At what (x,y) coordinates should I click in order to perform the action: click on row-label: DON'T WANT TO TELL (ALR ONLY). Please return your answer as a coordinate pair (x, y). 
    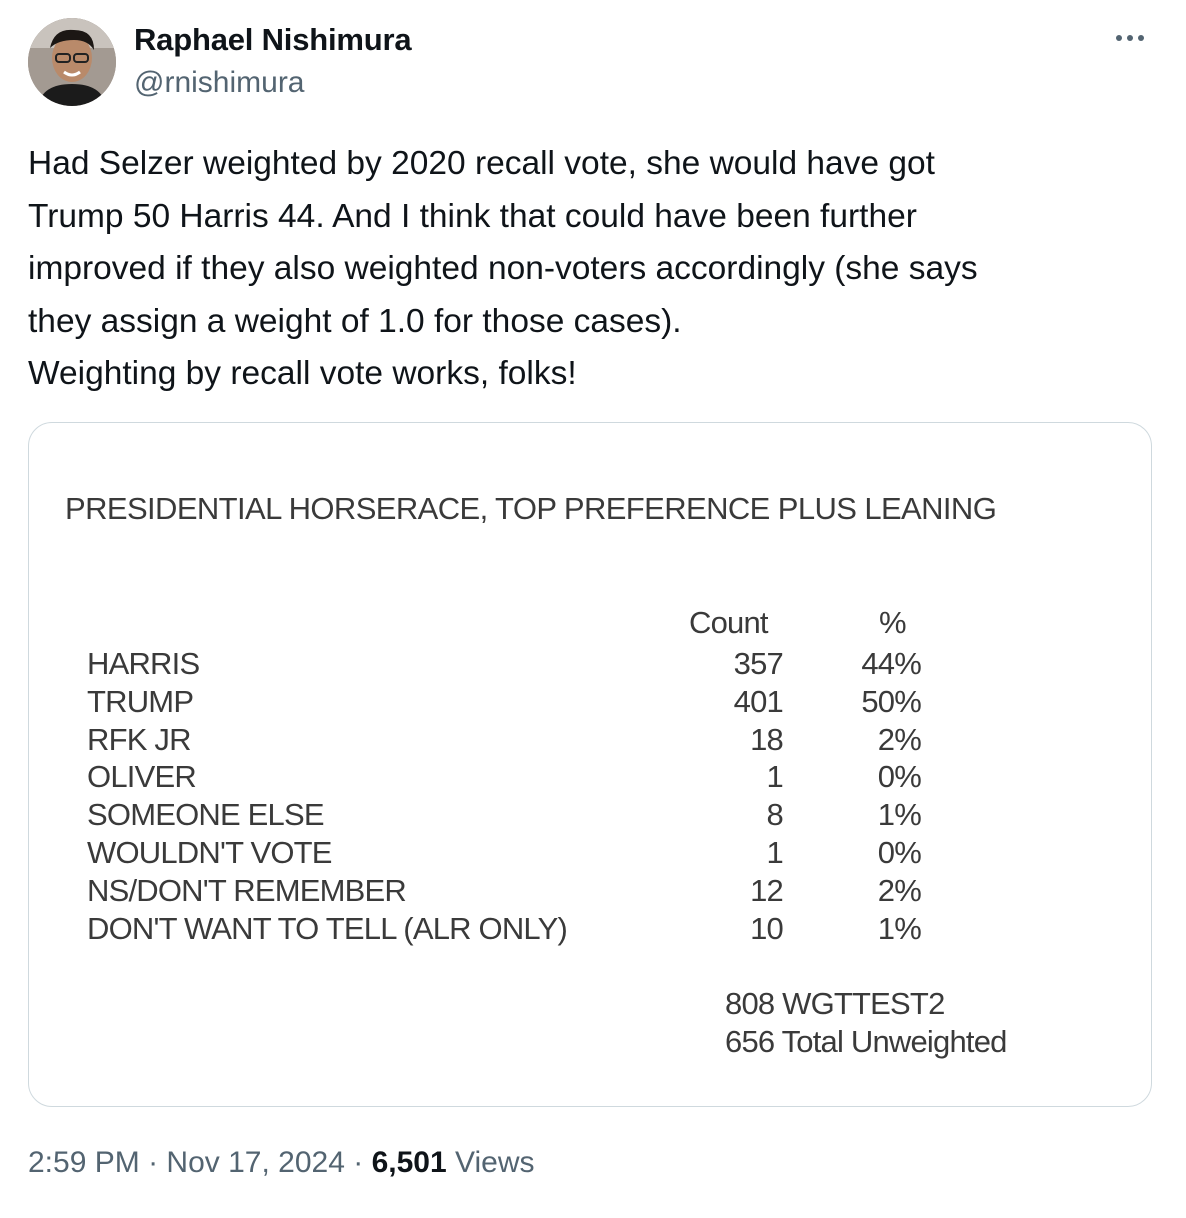
    Looking at the image, I should click on (327, 928).